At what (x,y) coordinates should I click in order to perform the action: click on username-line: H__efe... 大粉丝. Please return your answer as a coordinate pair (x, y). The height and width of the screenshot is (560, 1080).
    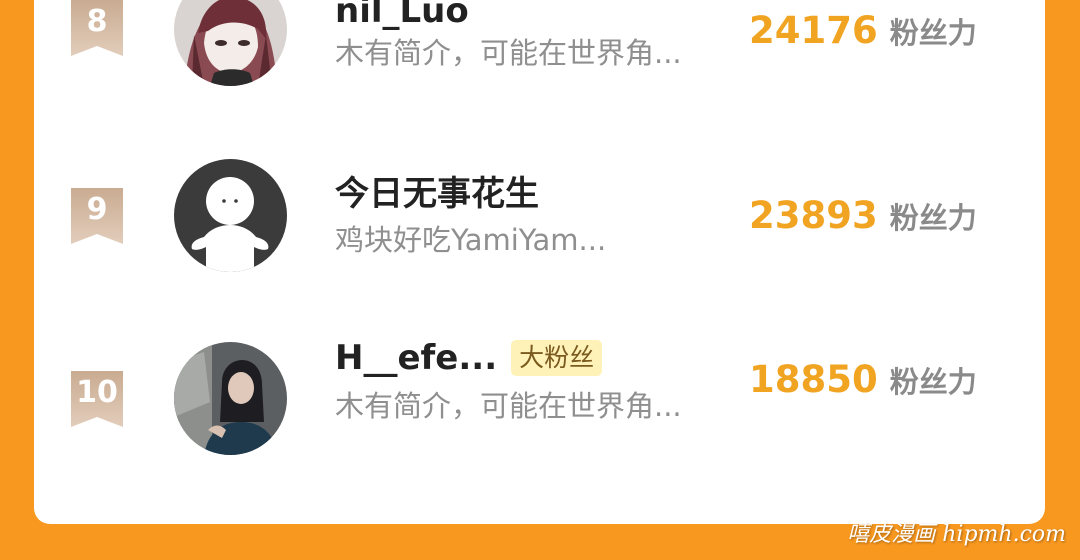
    Looking at the image, I should click on (469, 358).